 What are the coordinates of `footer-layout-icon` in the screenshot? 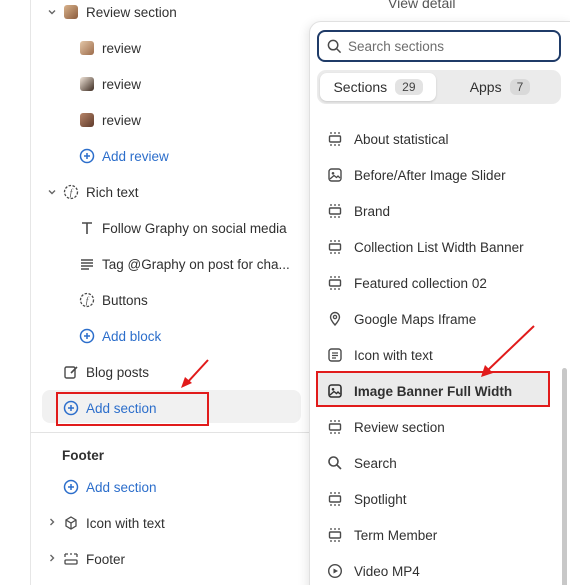 It's located at (71, 559).